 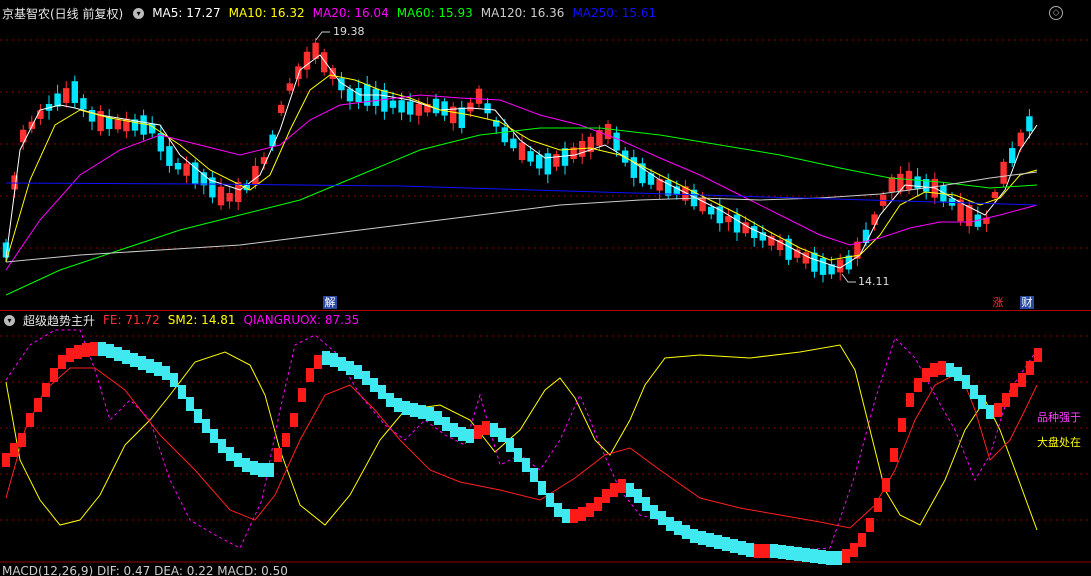 What do you see at coordinates (1059, 417) in the screenshot?
I see `pinzhong-label: 品种强于` at bounding box center [1059, 417].